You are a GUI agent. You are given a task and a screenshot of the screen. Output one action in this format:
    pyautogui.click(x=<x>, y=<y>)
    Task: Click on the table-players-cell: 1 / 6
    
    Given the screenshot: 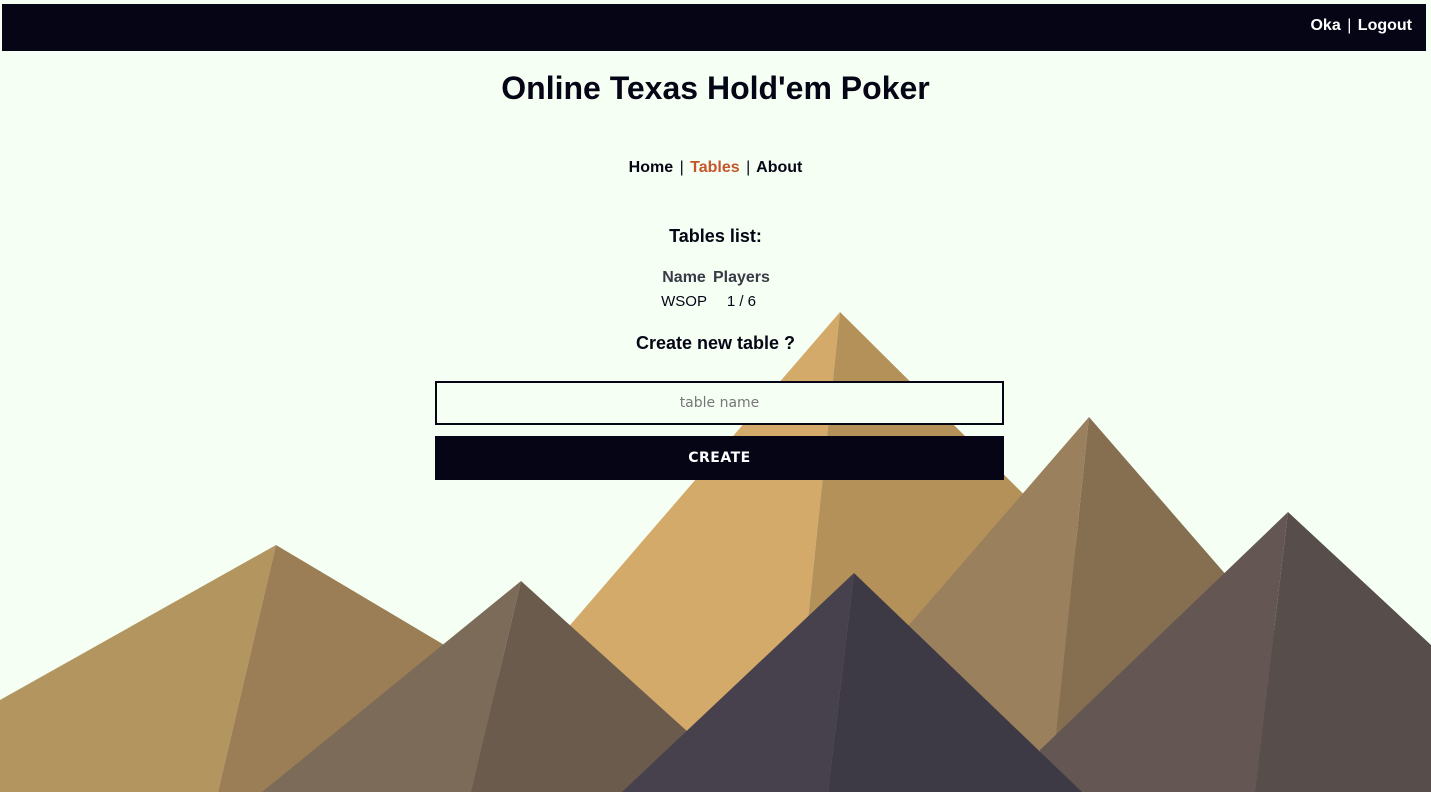 What is the action you would take?
    pyautogui.click(x=741, y=301)
    